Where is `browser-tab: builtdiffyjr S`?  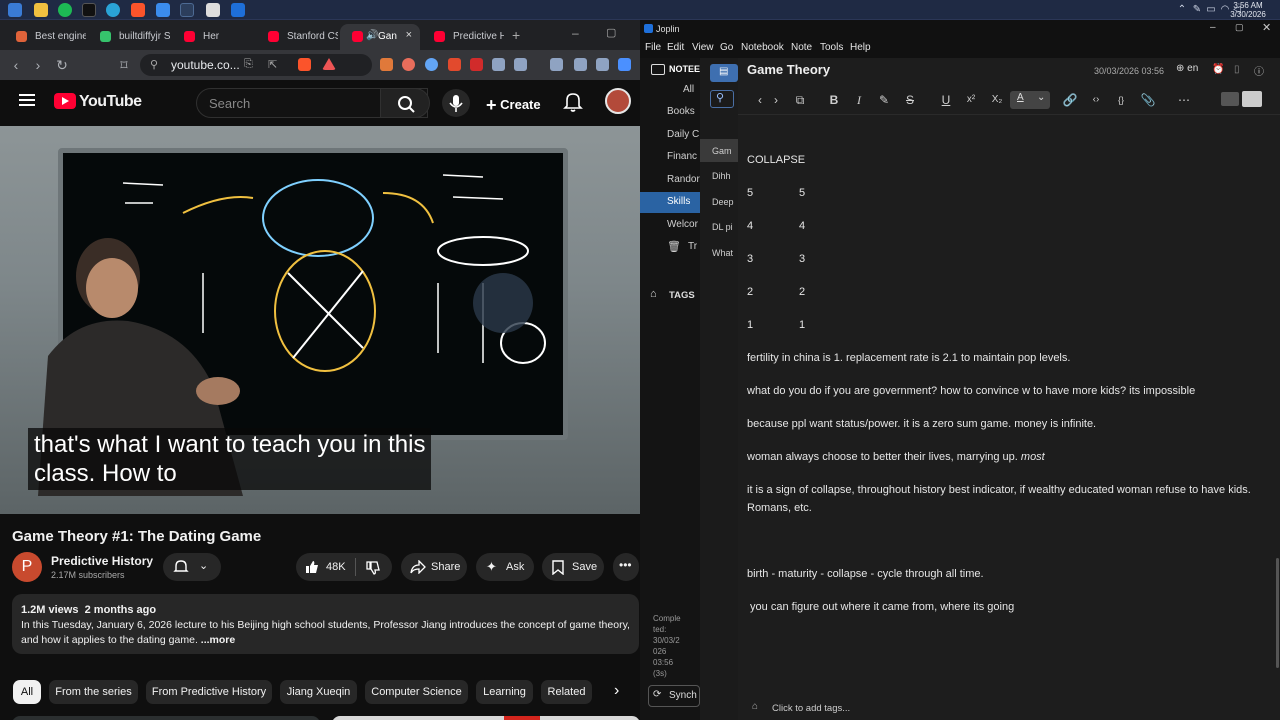
browser-tab: builtdiffyjr S is located at coordinates (129, 37).